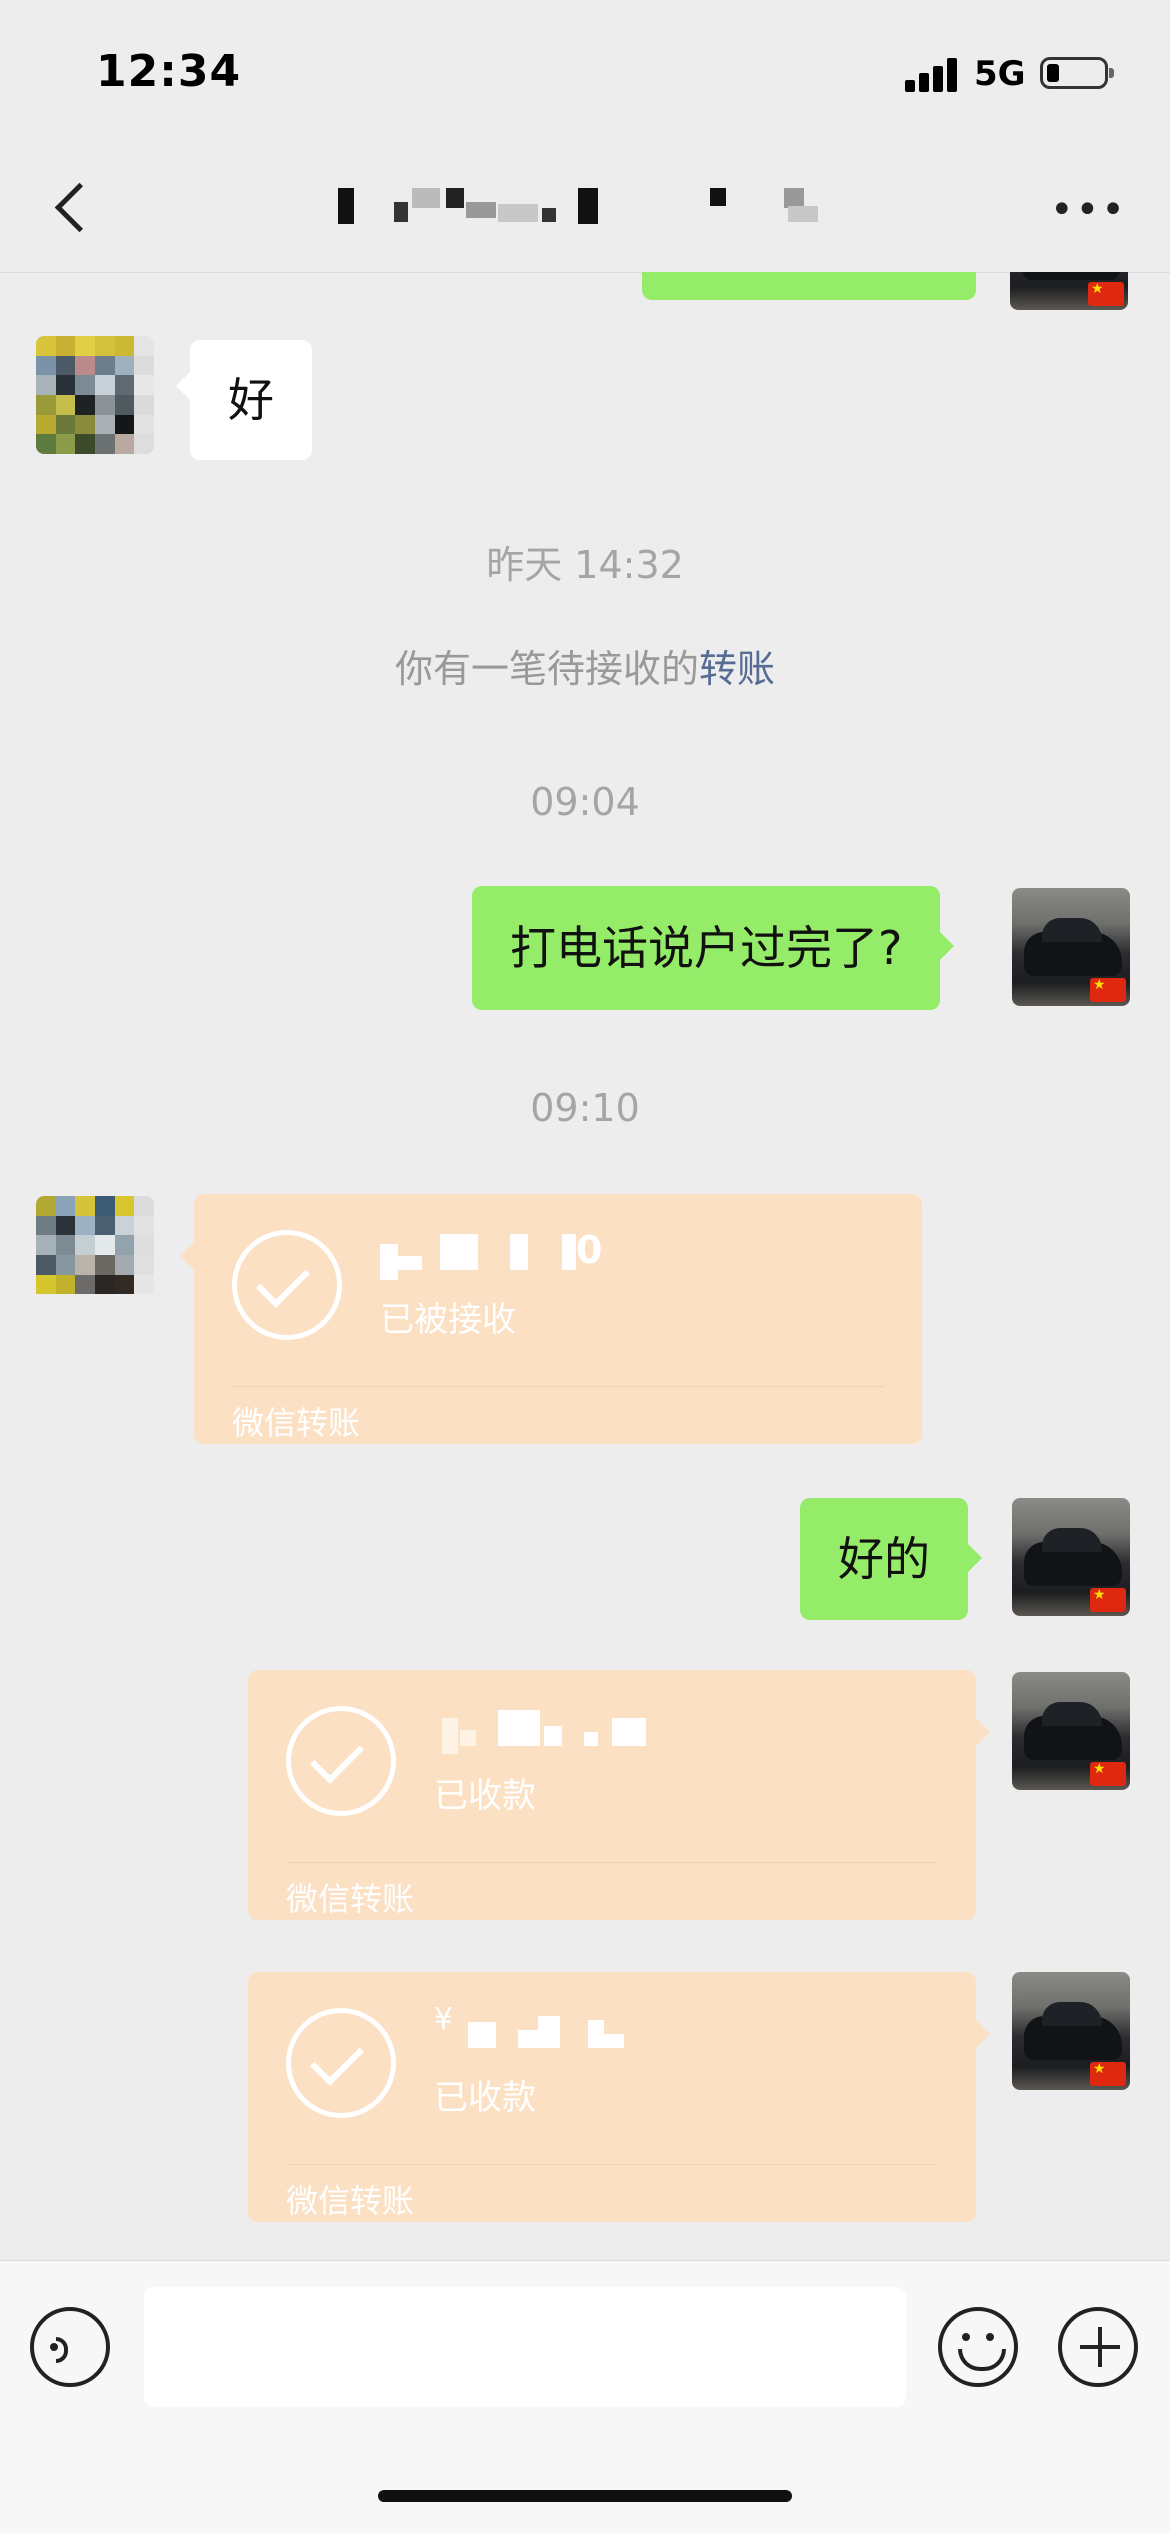 The width and height of the screenshot is (1170, 2533). I want to click on timestamp: 09:04, so click(585, 802).